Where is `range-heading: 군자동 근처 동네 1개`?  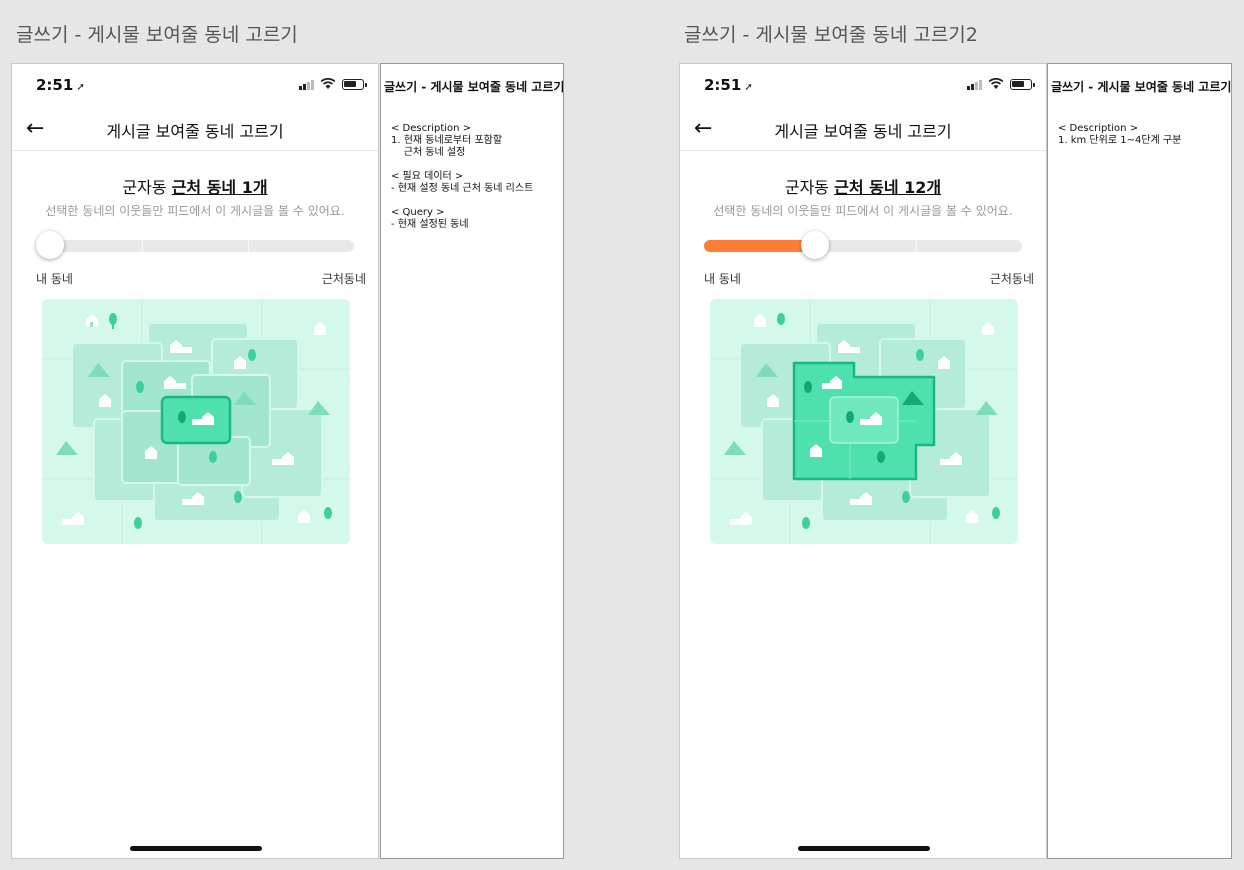
range-heading: 군자동 근처 동네 1개 is located at coordinates (195, 186).